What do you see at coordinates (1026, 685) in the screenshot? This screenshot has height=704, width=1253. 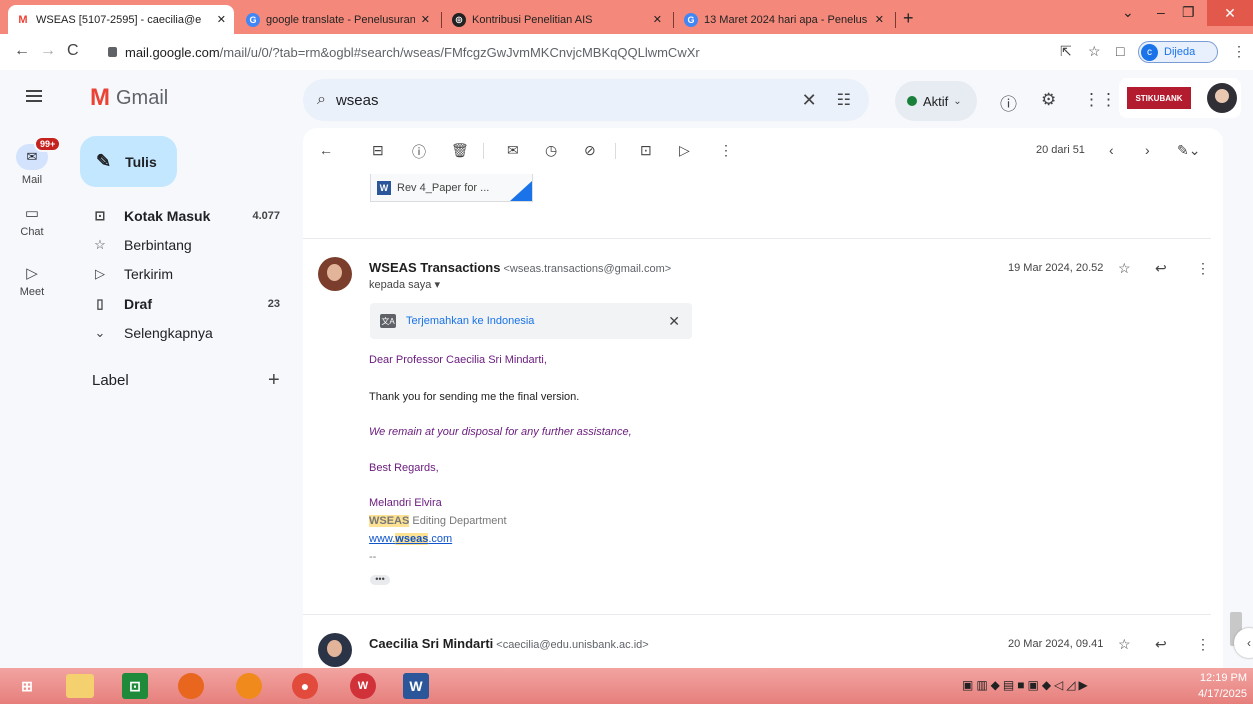 I see `system-tray-icons: ▣▥◆▤■▣◆◁◿▶` at bounding box center [1026, 685].